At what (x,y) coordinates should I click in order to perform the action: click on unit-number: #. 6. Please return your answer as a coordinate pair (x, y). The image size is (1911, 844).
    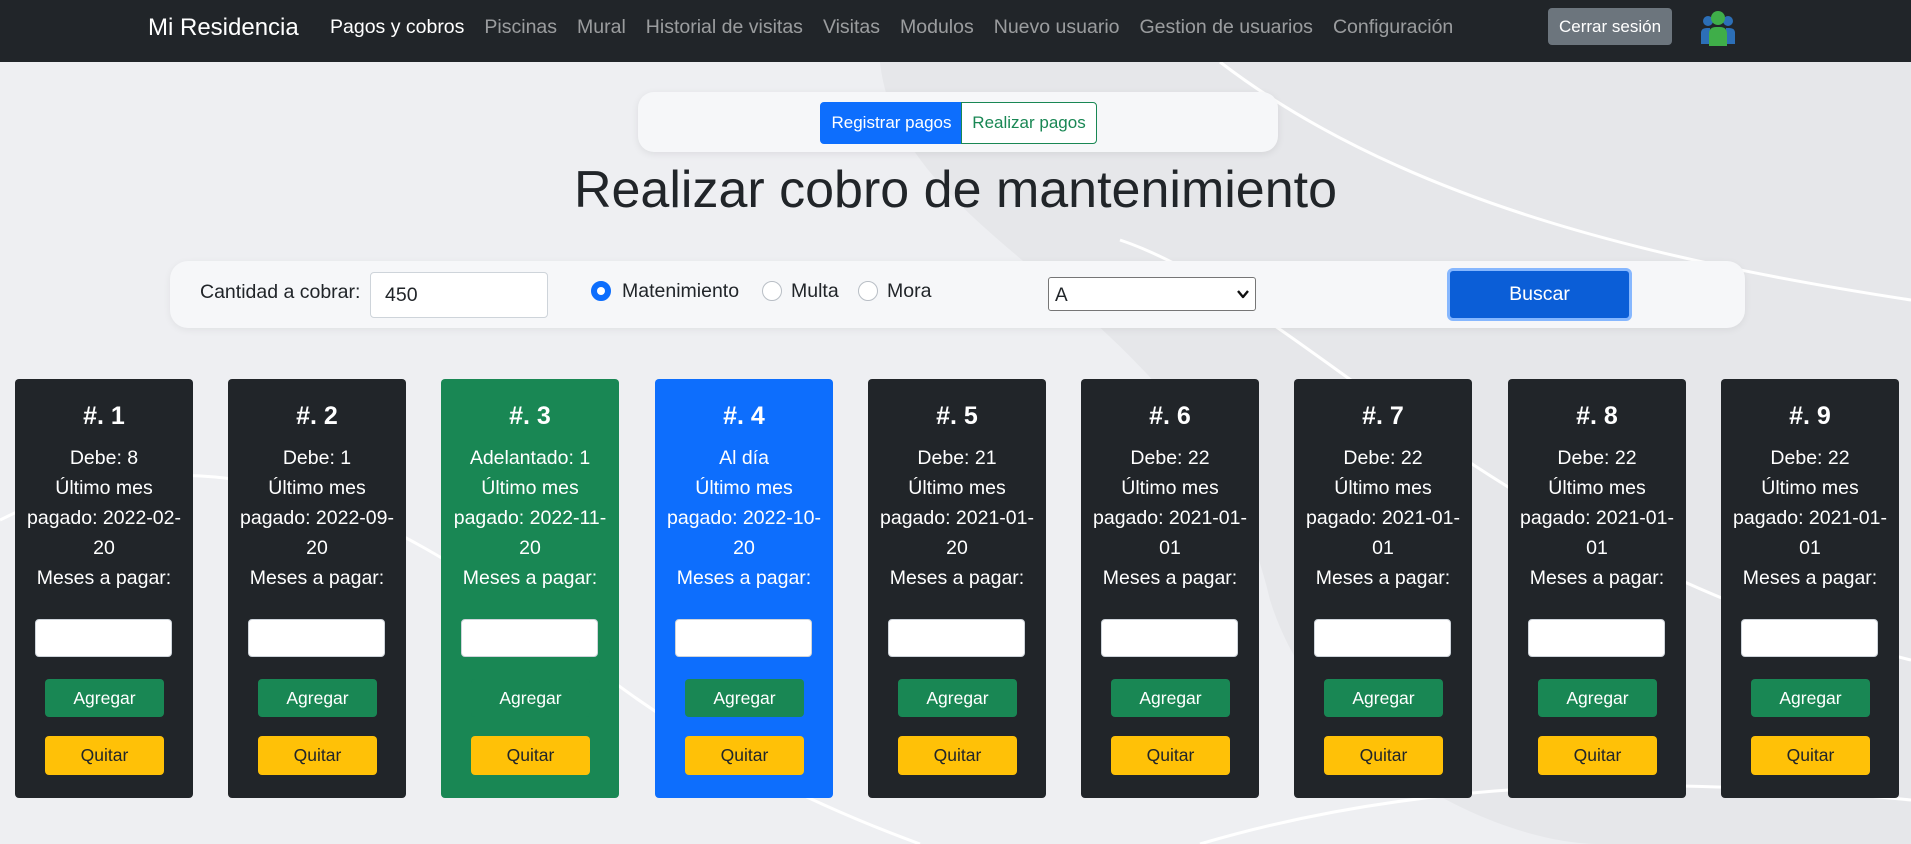
    Looking at the image, I should click on (1170, 416).